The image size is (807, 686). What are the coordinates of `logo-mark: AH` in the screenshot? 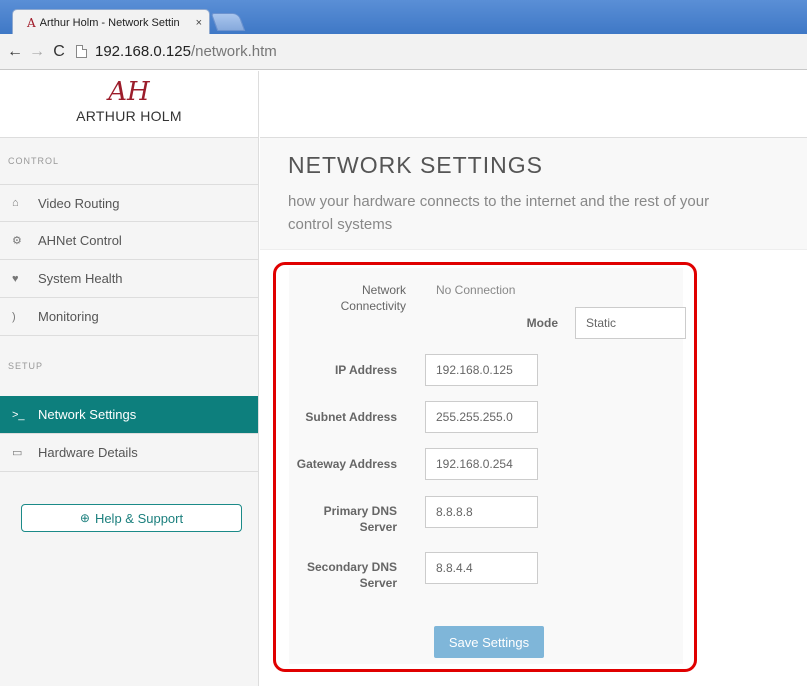 It's located at (129, 92).